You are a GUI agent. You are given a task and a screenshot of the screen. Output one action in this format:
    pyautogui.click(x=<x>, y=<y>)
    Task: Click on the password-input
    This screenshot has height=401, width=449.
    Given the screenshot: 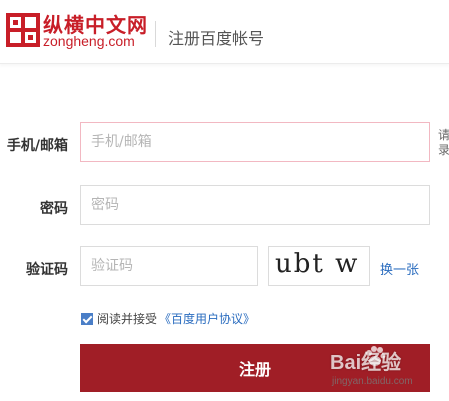 What is the action you would take?
    pyautogui.click(x=255, y=205)
    